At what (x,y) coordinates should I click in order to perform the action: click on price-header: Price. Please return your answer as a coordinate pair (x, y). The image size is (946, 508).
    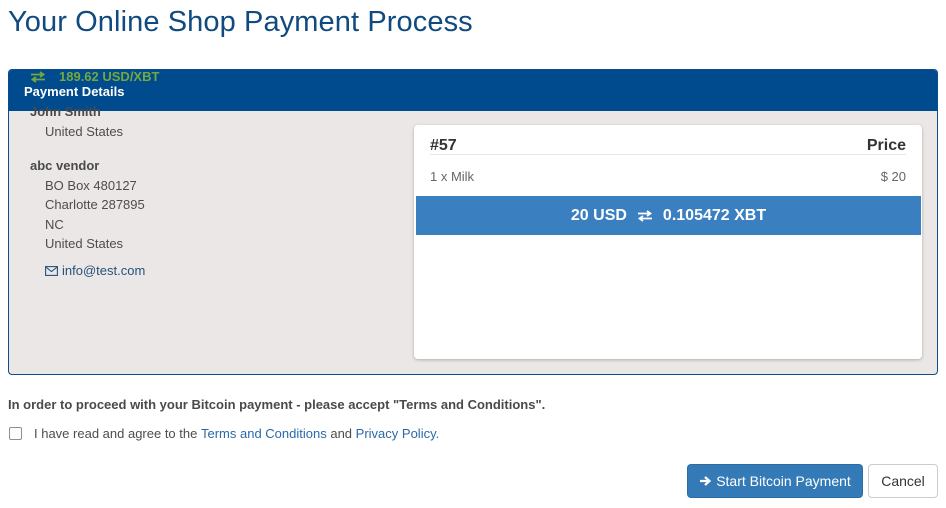
    Looking at the image, I should click on (886, 145).